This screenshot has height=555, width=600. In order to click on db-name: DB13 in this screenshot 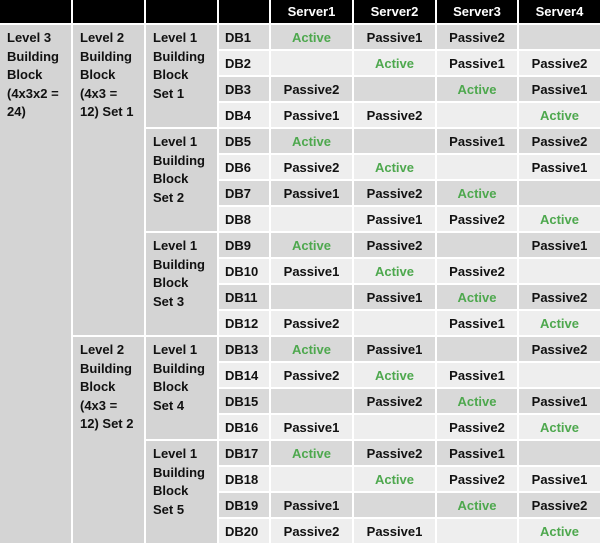, I will do `click(244, 349)`.